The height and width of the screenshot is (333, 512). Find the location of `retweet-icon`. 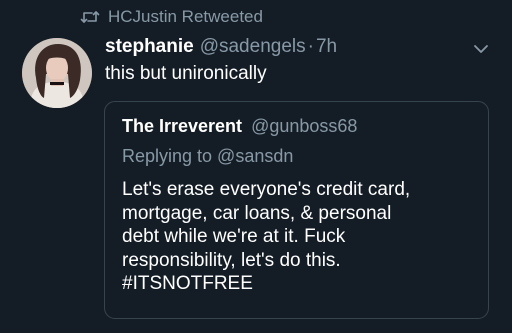

retweet-icon is located at coordinates (90, 17).